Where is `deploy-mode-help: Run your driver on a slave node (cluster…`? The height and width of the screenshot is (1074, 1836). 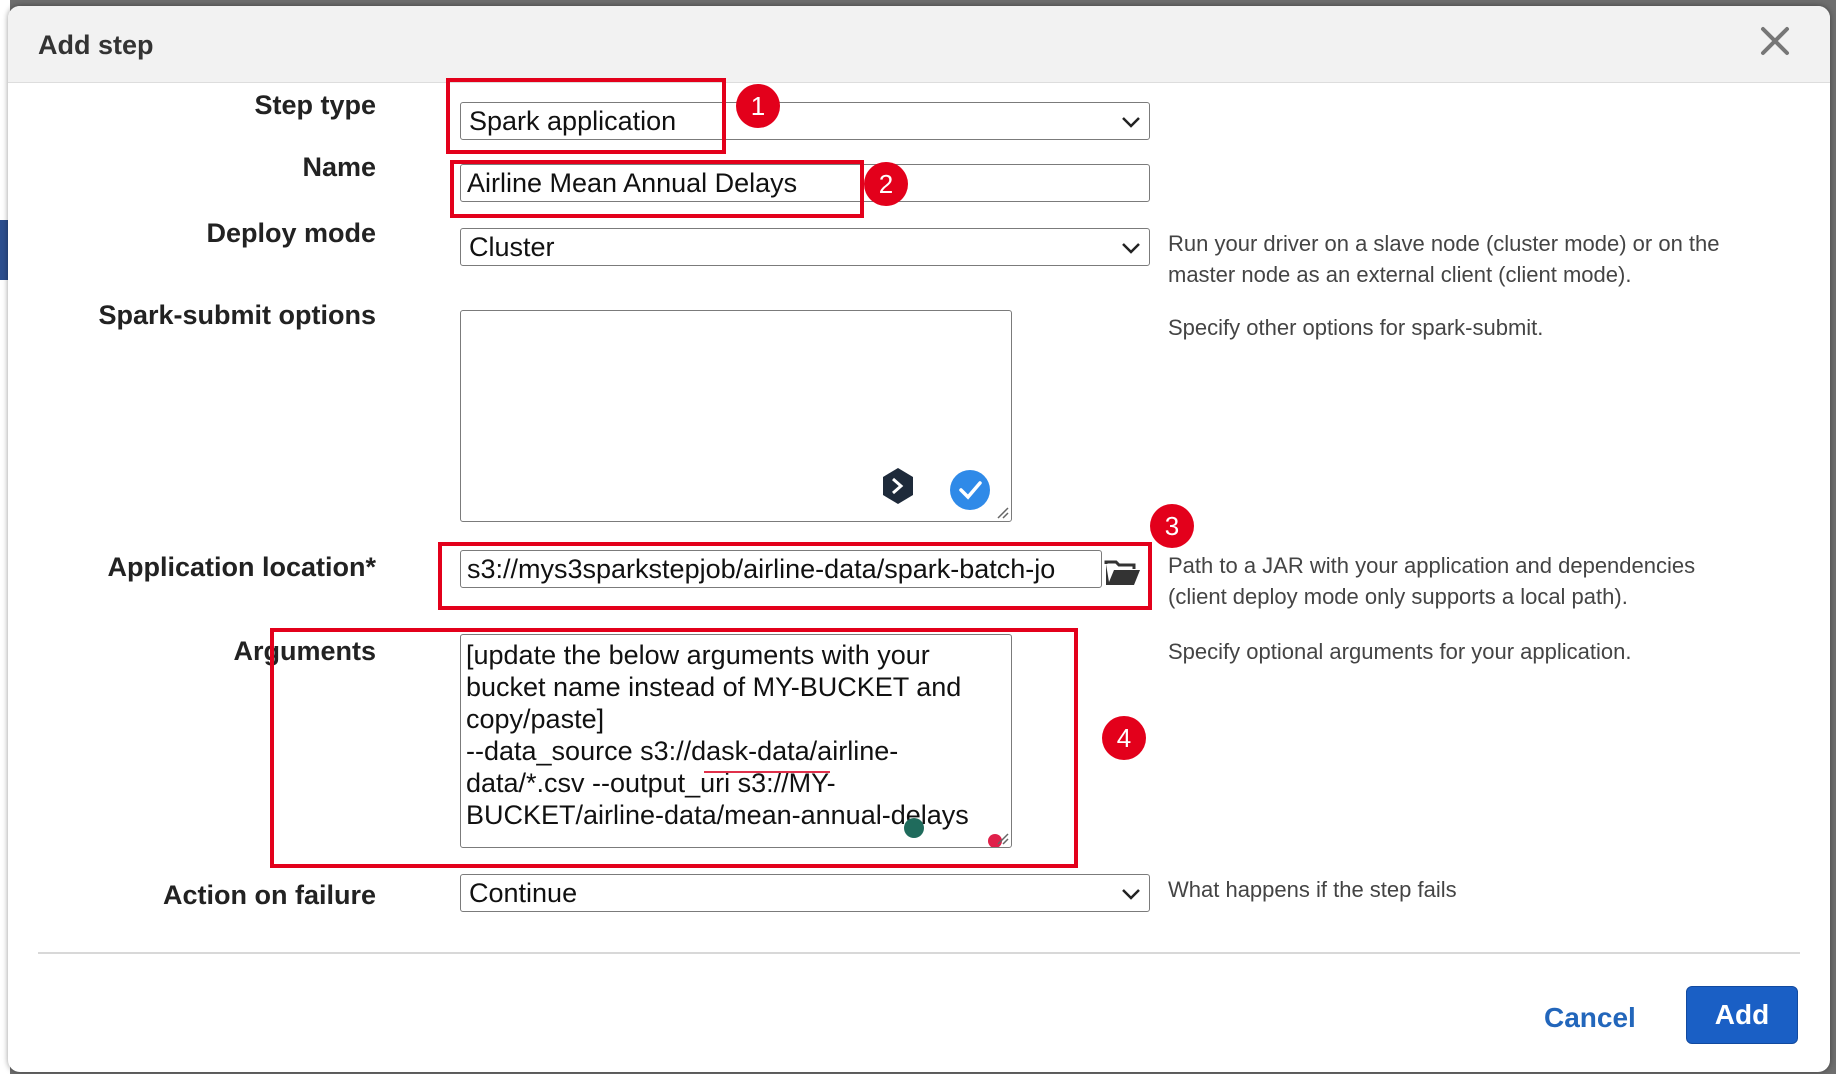
deploy-mode-help: Run your driver on a slave node (cluster… is located at coordinates (1444, 259).